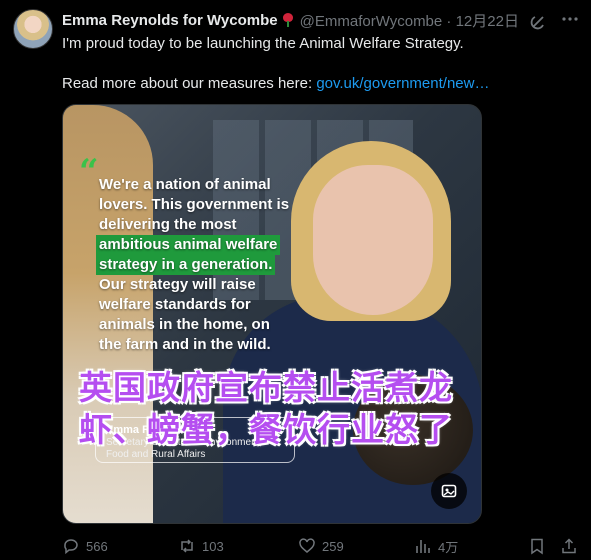  I want to click on author-handle: @EmmaforWycombe · 12月22日, so click(409, 20).